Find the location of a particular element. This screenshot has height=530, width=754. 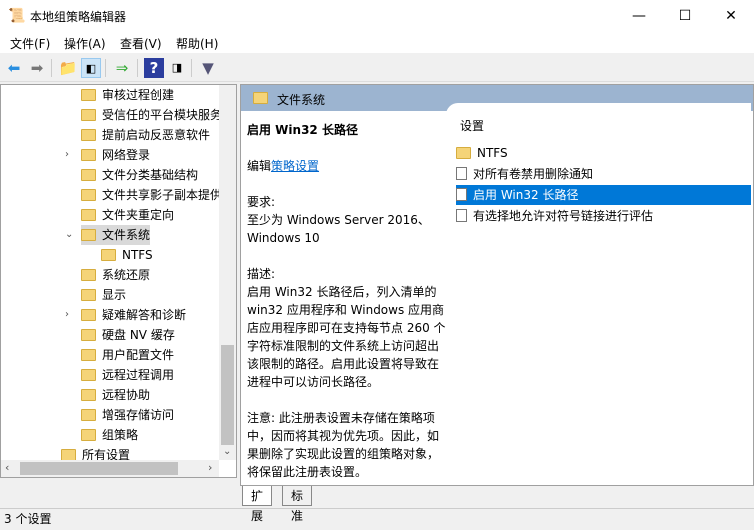

scroll-down-icon: ⌄ is located at coordinates (227, 451).